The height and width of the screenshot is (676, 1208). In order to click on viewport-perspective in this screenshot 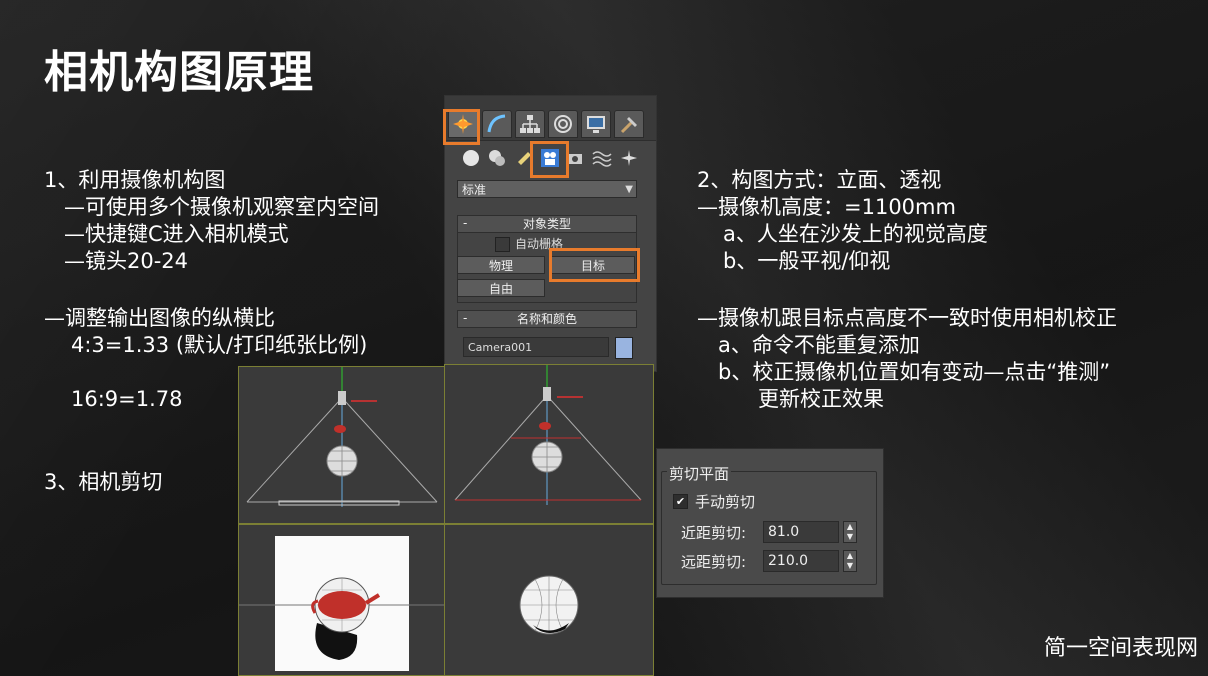, I will do `click(549, 600)`.